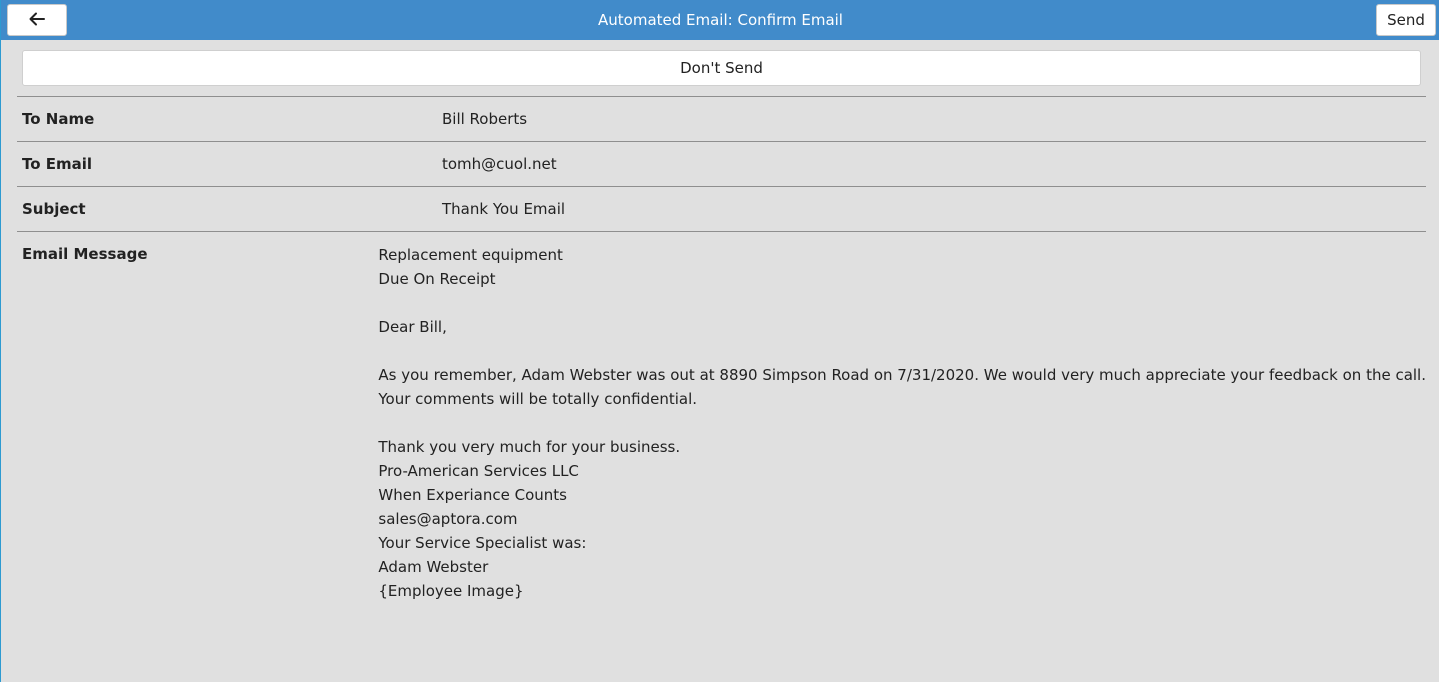 Image resolution: width=1439 pixels, height=682 pixels. Describe the element at coordinates (1406, 20) in the screenshot. I see `send-button: Send` at that location.